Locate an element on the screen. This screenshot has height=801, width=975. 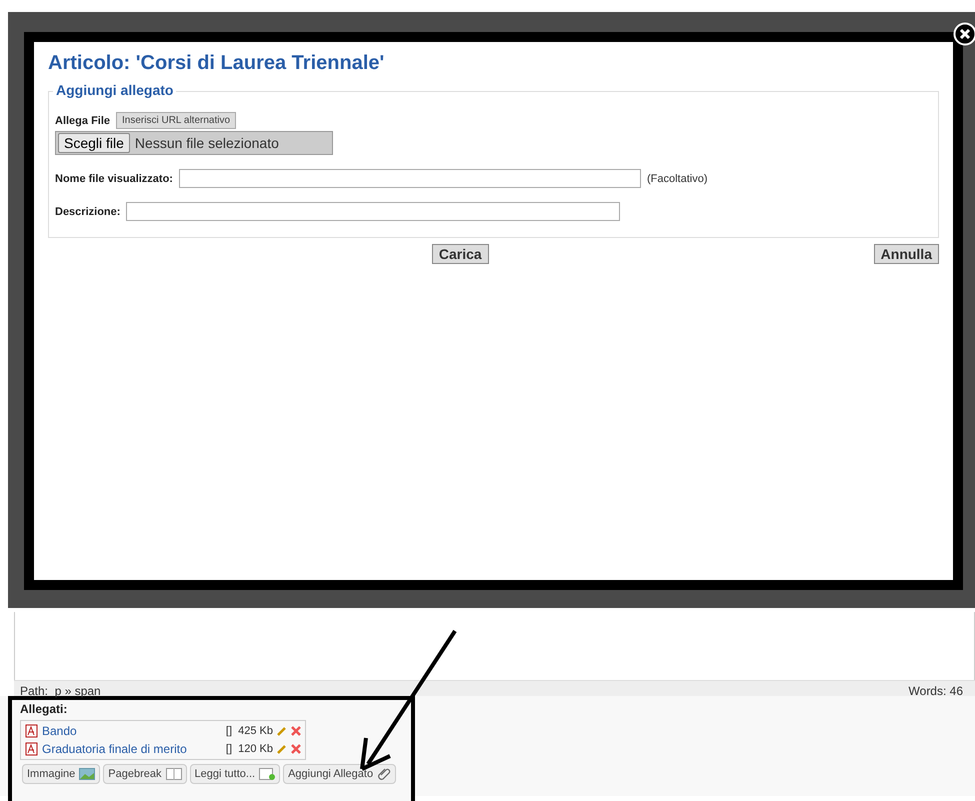
alternative-url-button: Inserisci URL alternativo is located at coordinates (176, 120).